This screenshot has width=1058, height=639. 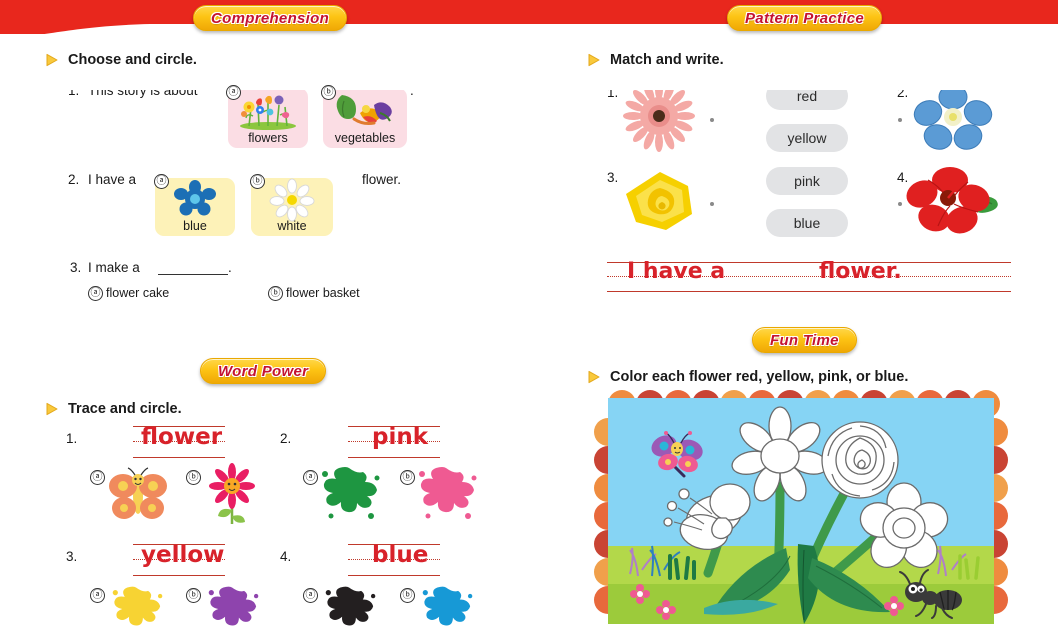 I want to click on trace-line-blue: blue, so click(x=394, y=559).